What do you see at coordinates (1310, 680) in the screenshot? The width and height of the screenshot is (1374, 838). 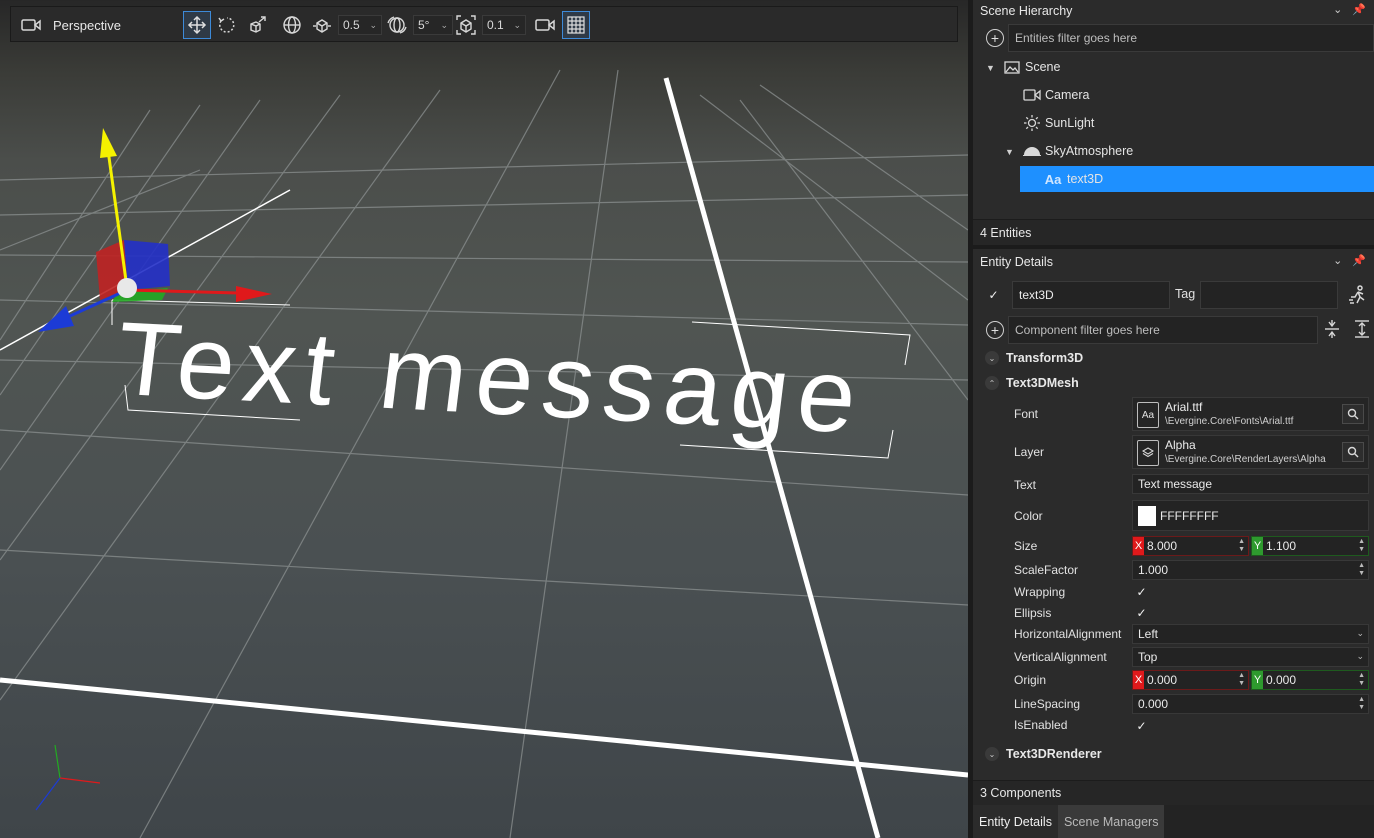 I see `origin-y-field: Y 0.000 ▲ ▼` at bounding box center [1310, 680].